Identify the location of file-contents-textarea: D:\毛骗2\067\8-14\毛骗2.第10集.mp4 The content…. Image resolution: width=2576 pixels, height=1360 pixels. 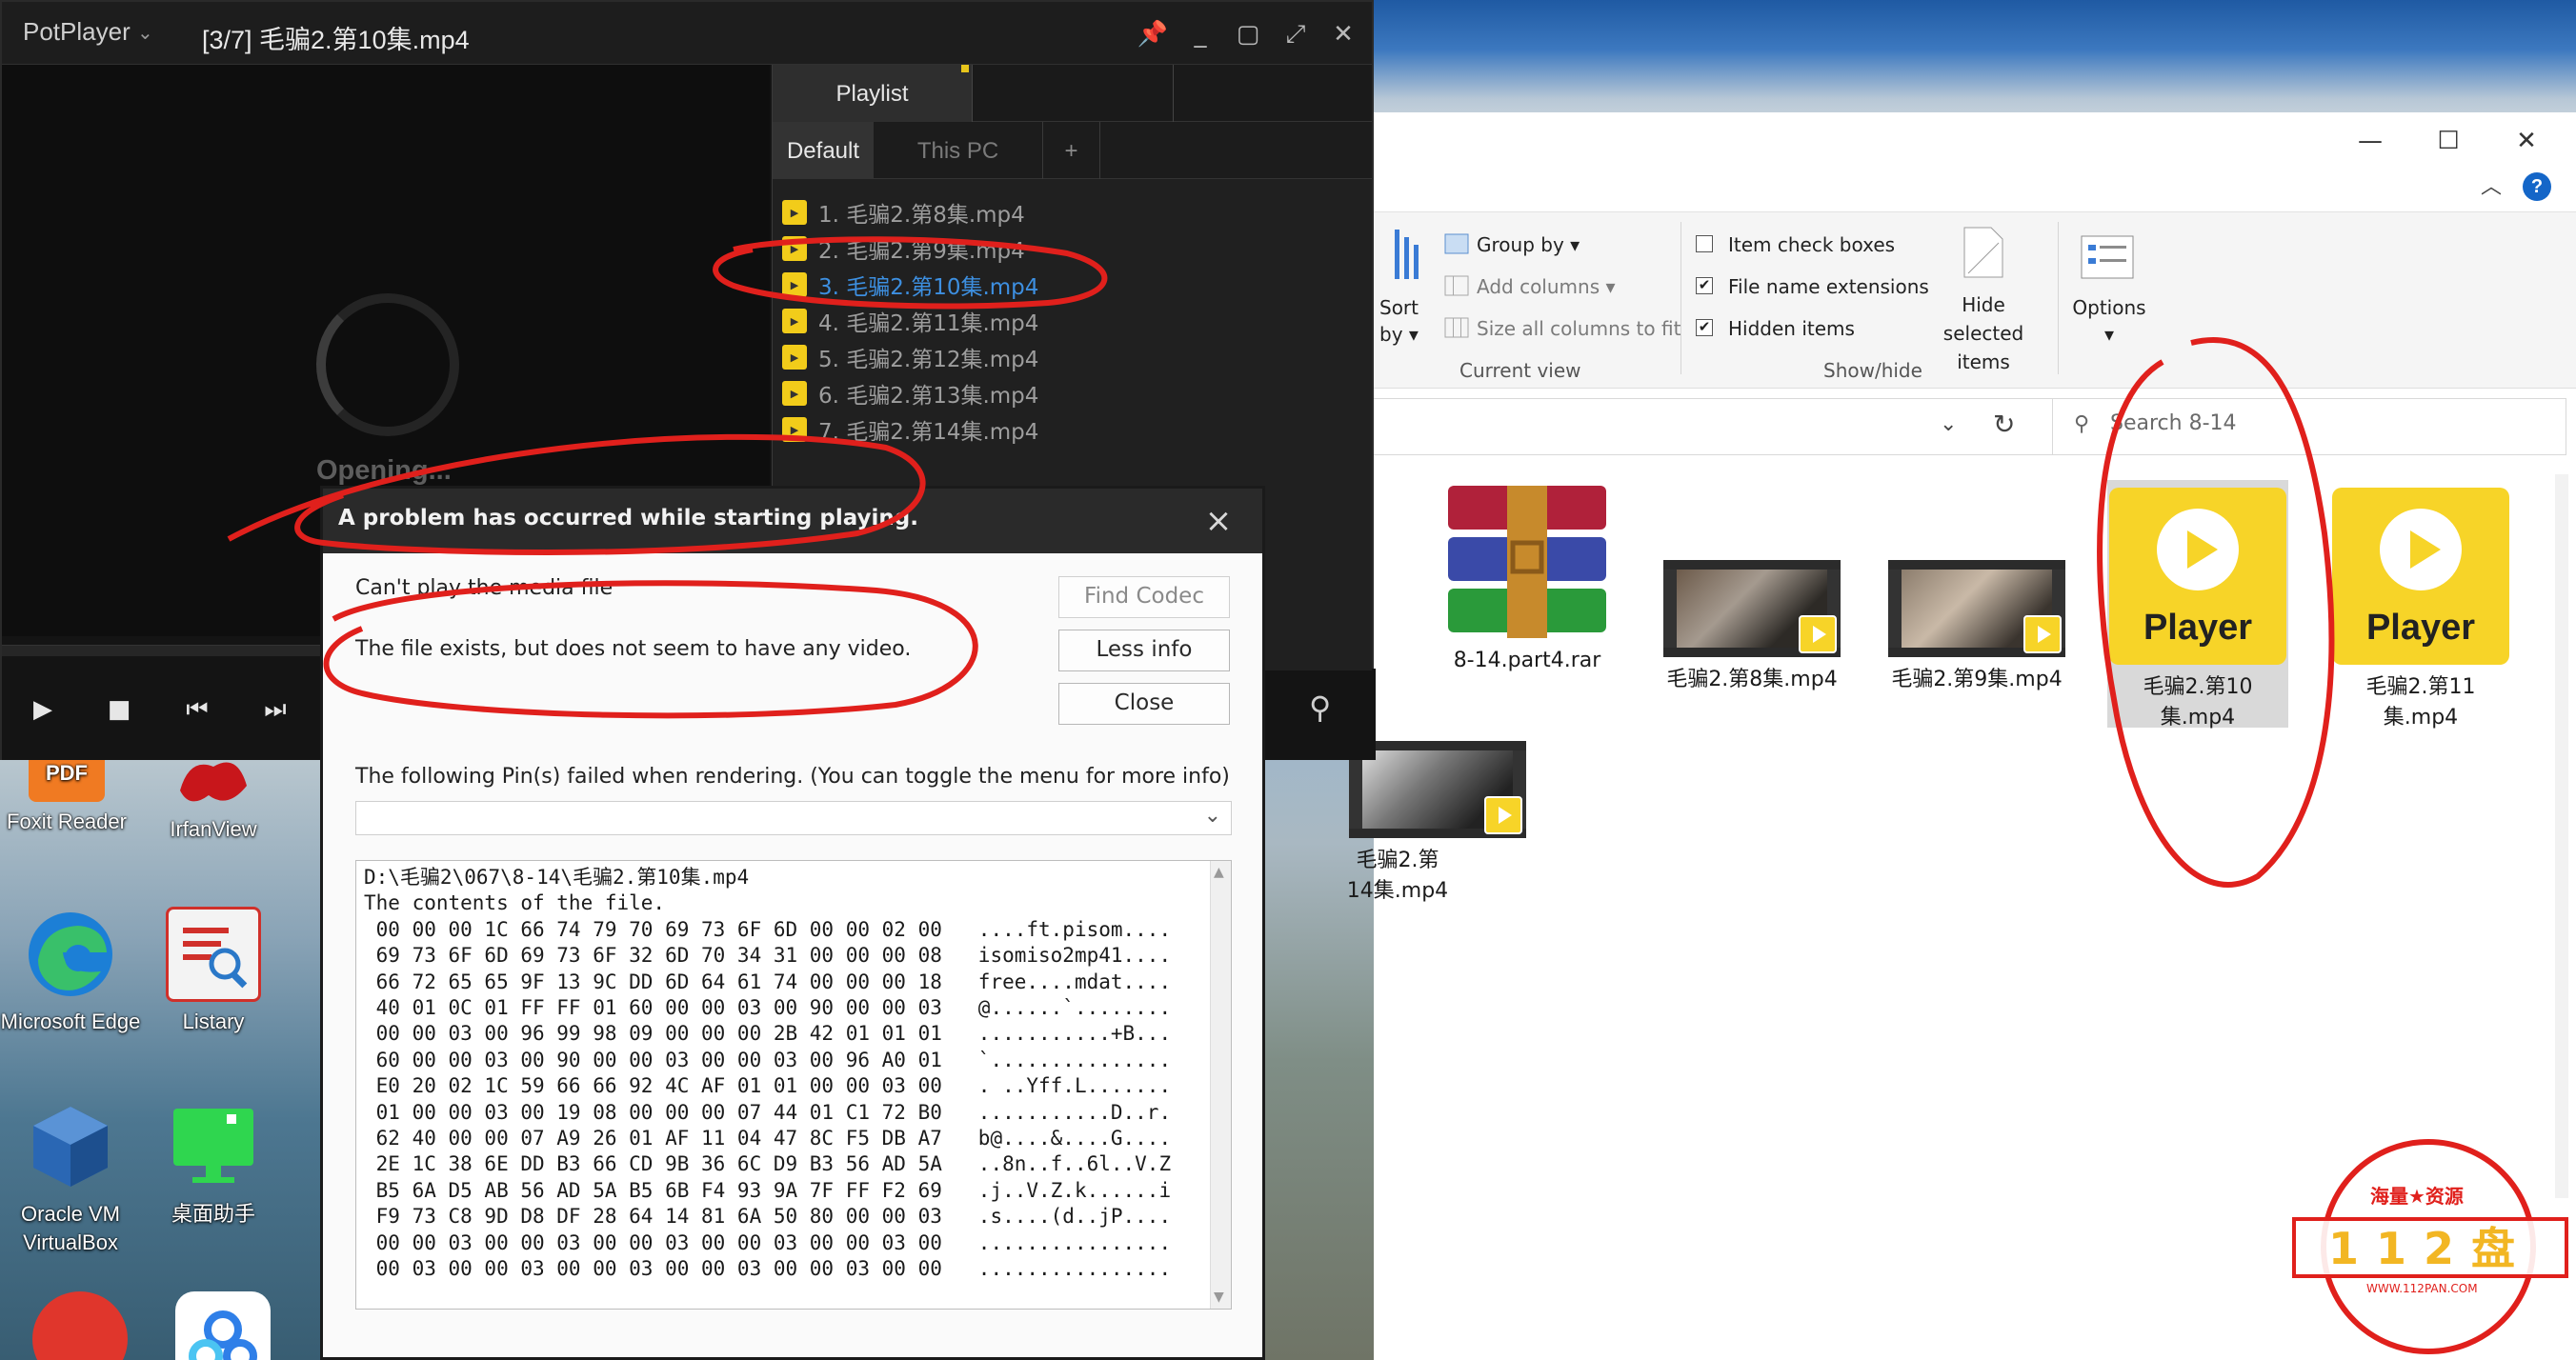
(794, 1085).